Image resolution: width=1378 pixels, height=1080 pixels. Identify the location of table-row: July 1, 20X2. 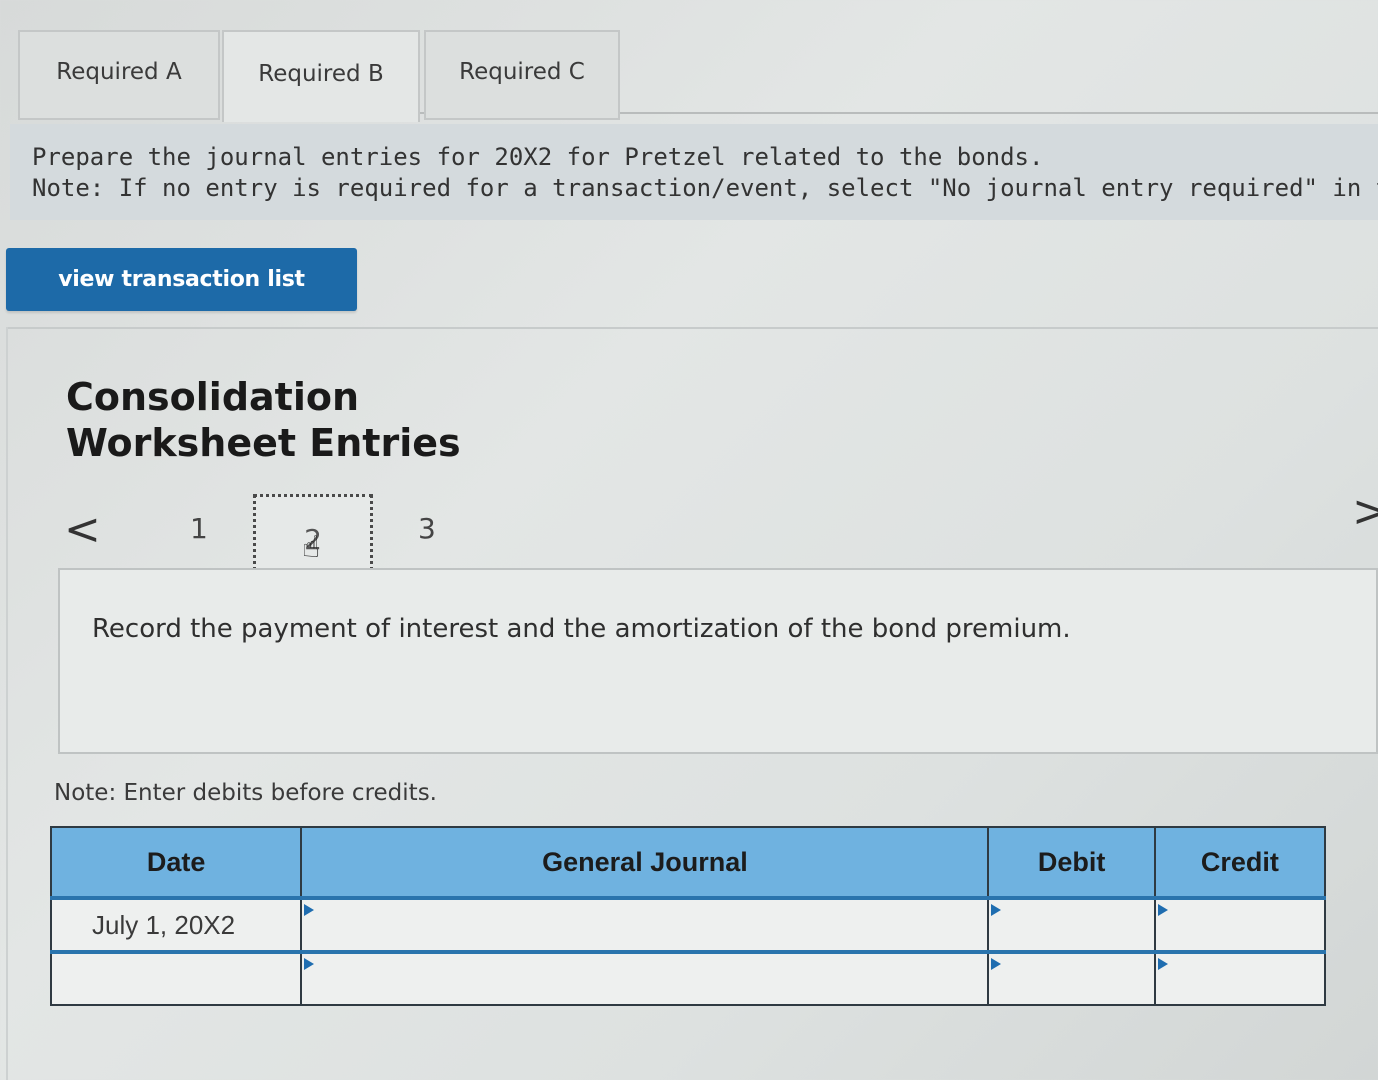
(688, 924).